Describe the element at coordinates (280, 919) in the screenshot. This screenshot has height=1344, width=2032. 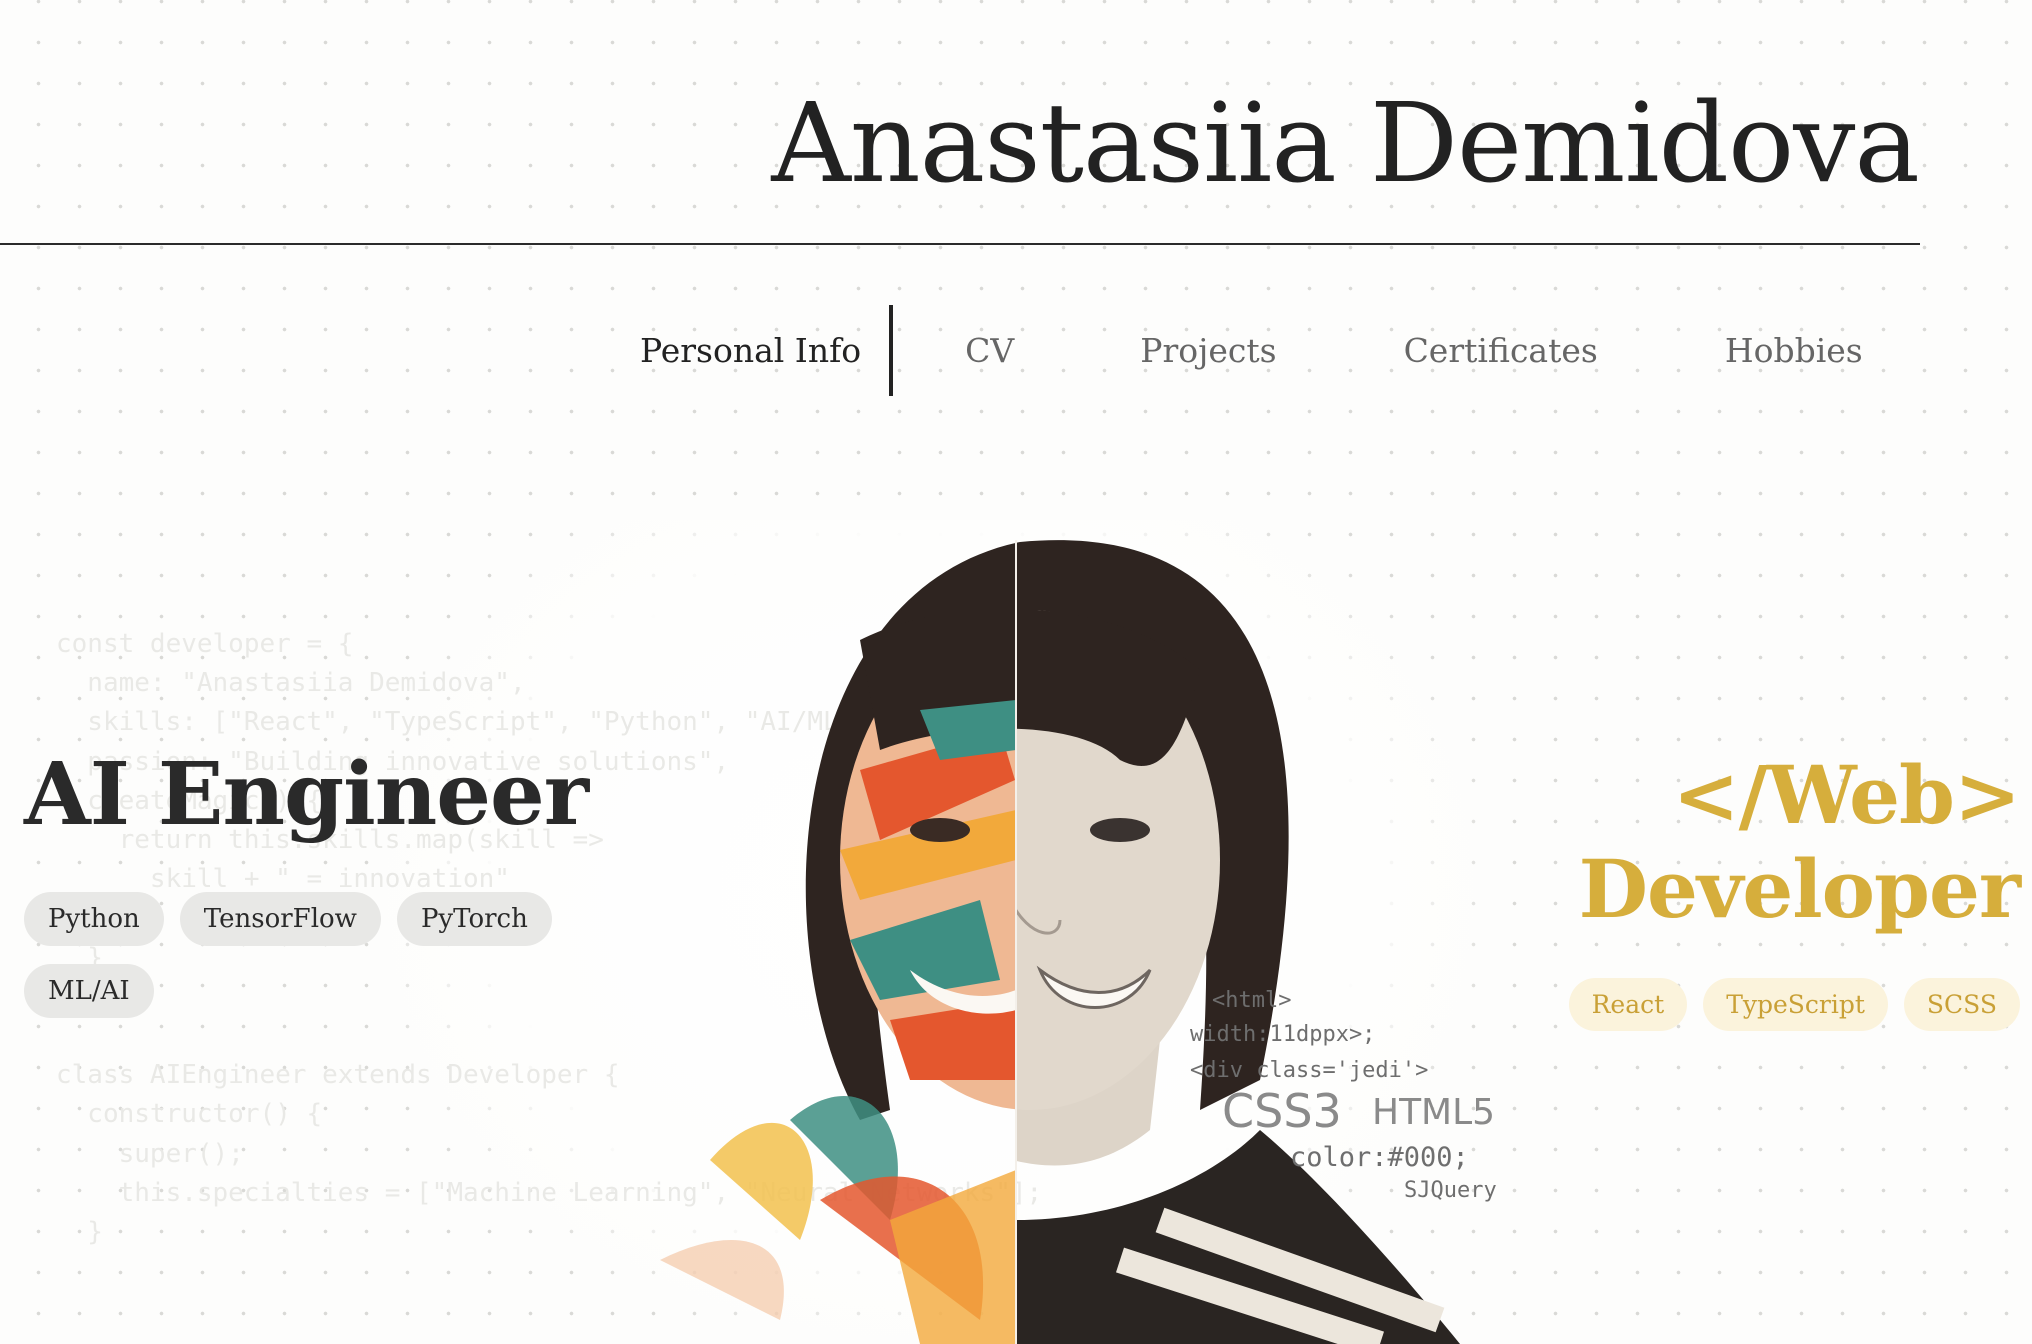
I see `tag-tensorflow: TensorFlow` at that location.